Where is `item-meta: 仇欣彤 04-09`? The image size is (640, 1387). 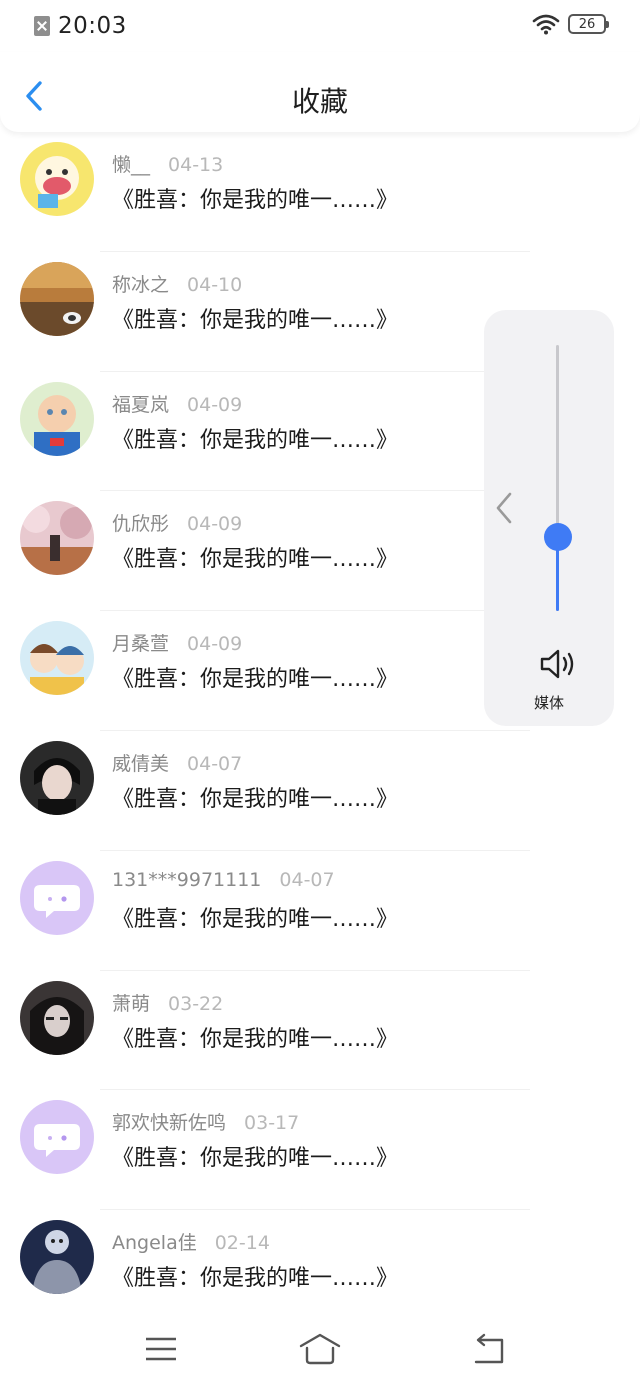 item-meta: 仇欣彤 04-09 is located at coordinates (177, 522).